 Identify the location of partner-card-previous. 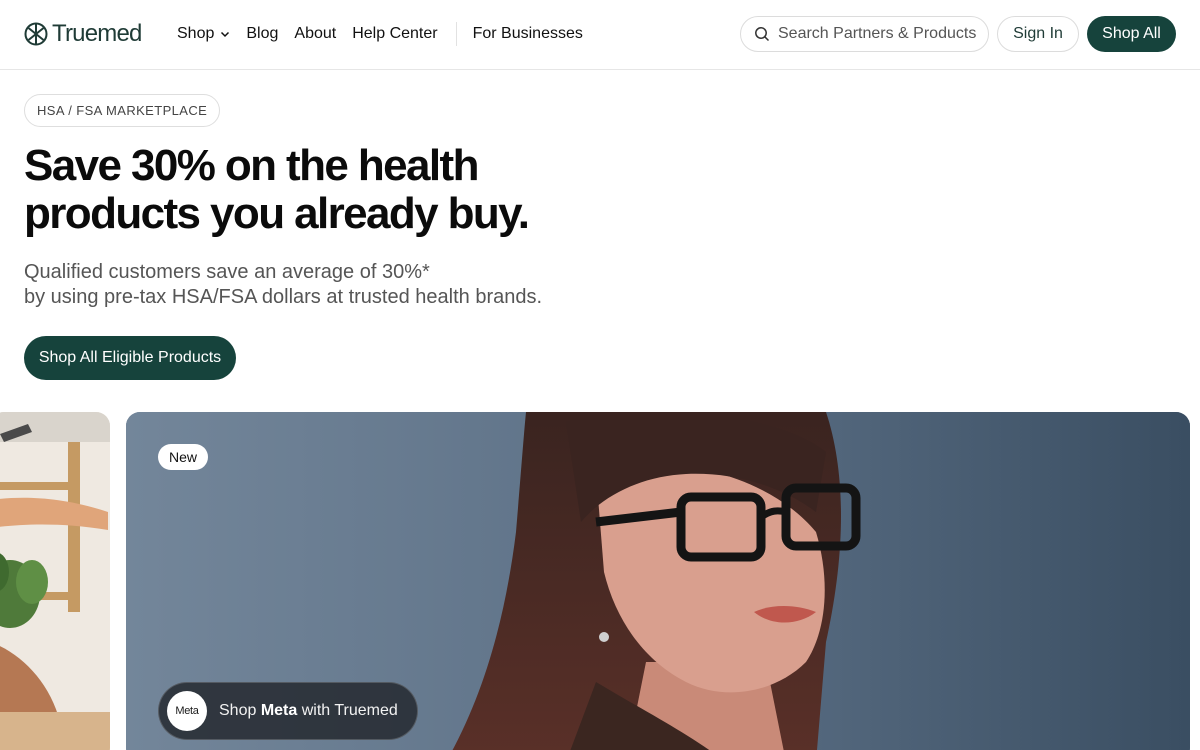
(55, 581).